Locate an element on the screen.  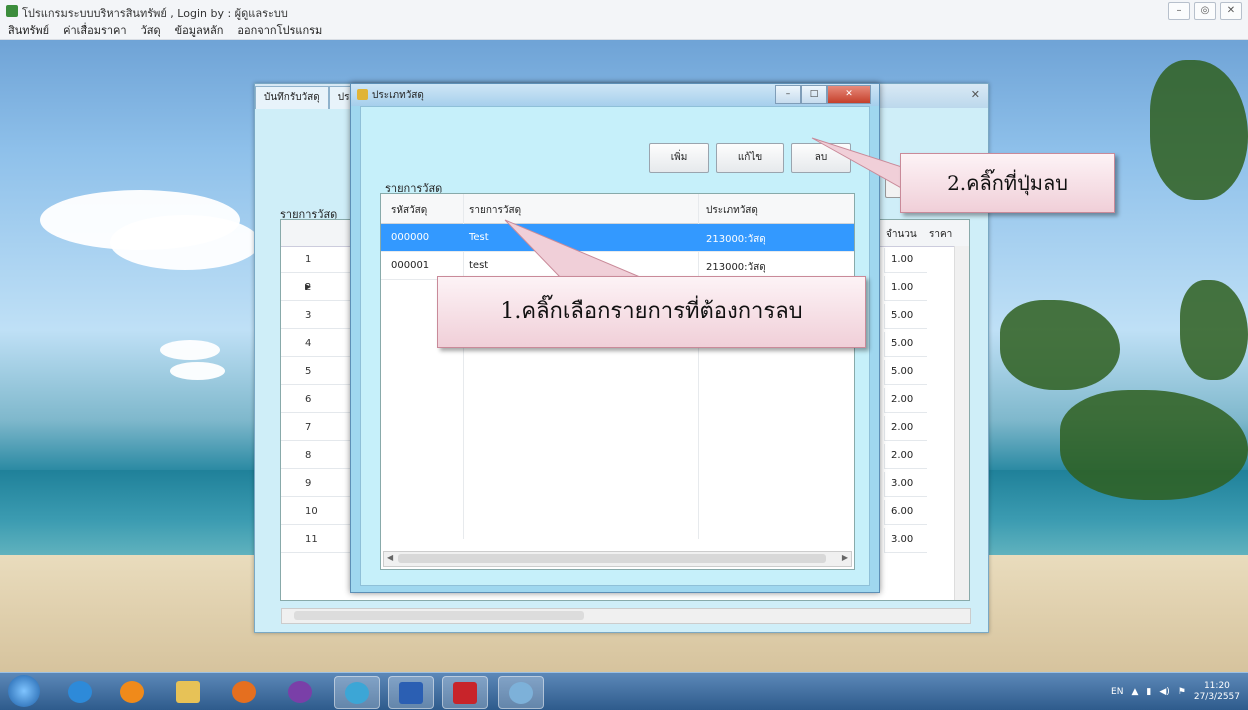
menu-master-data: ข้อมูลหลัก is located at coordinates (199, 30).